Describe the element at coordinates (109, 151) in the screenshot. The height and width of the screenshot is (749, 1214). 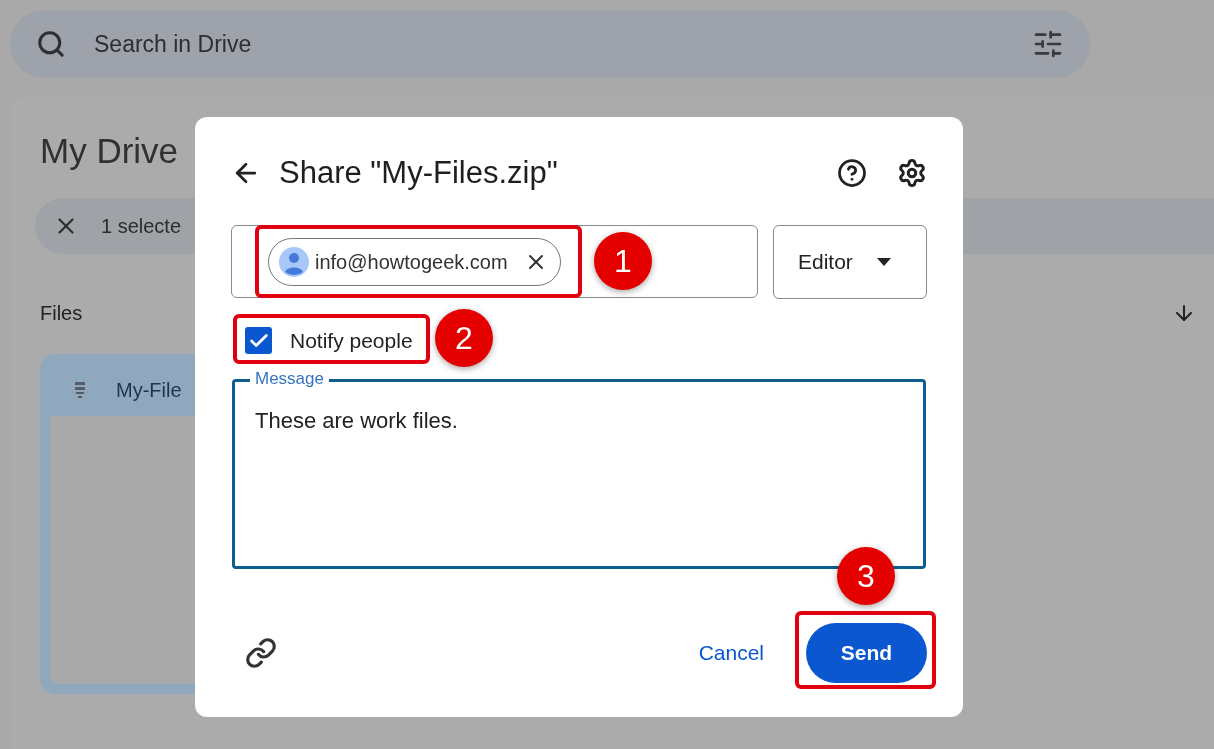
I see `page-title: My Drive` at that location.